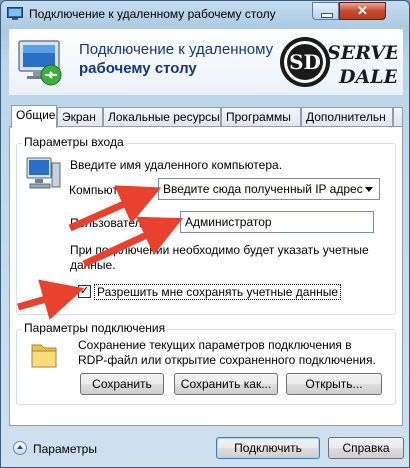 The image size is (410, 468). I want to click on login-group-title: Параметры входа, so click(74, 142).